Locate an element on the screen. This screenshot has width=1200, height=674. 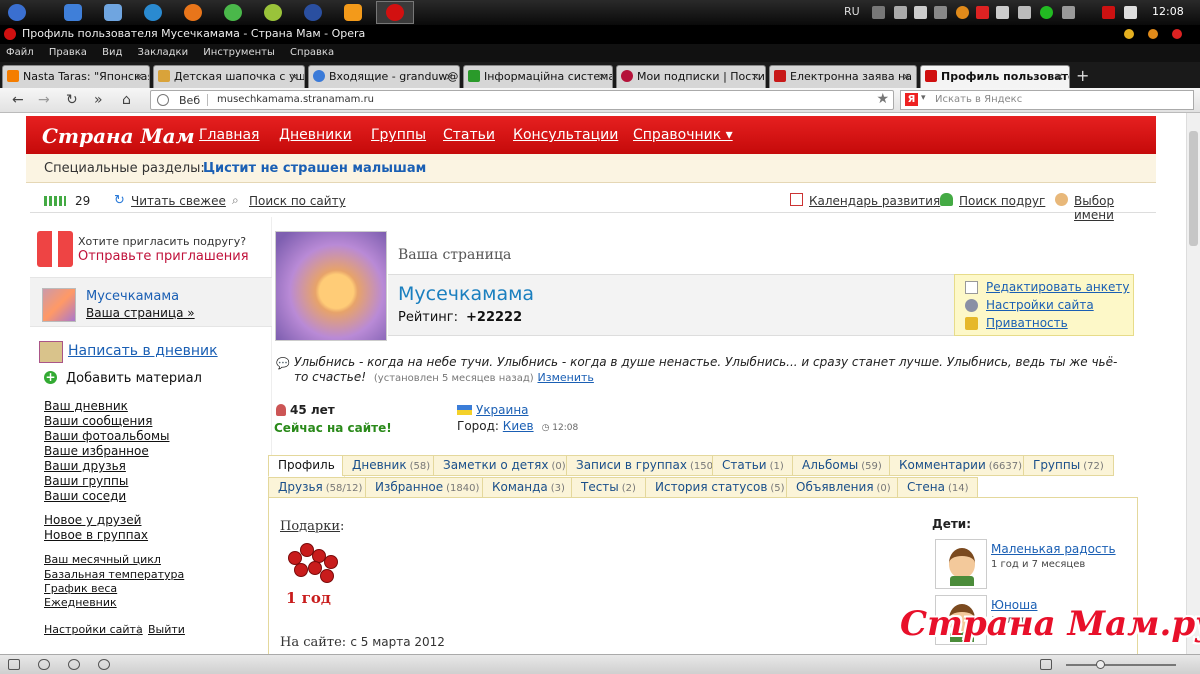
tab-profile: Профиль is located at coordinates (306, 466).